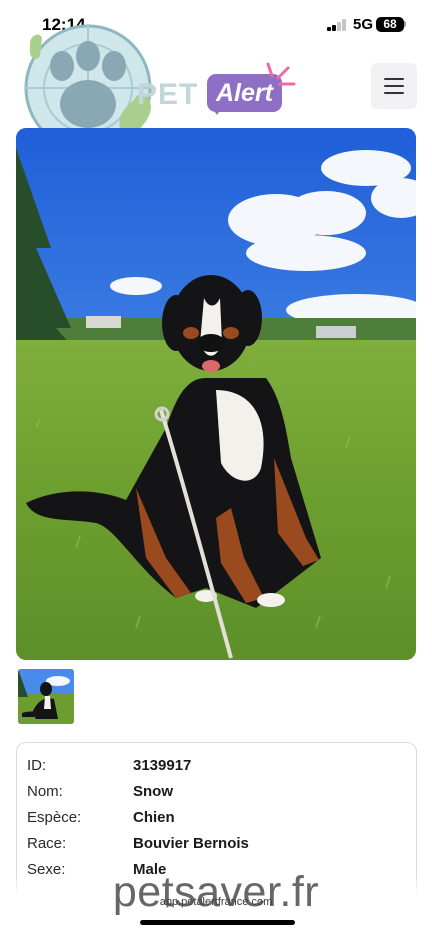 The width and height of the screenshot is (432, 934). Describe the element at coordinates (153, 791) in the screenshot. I see `info-value: Snow` at that location.